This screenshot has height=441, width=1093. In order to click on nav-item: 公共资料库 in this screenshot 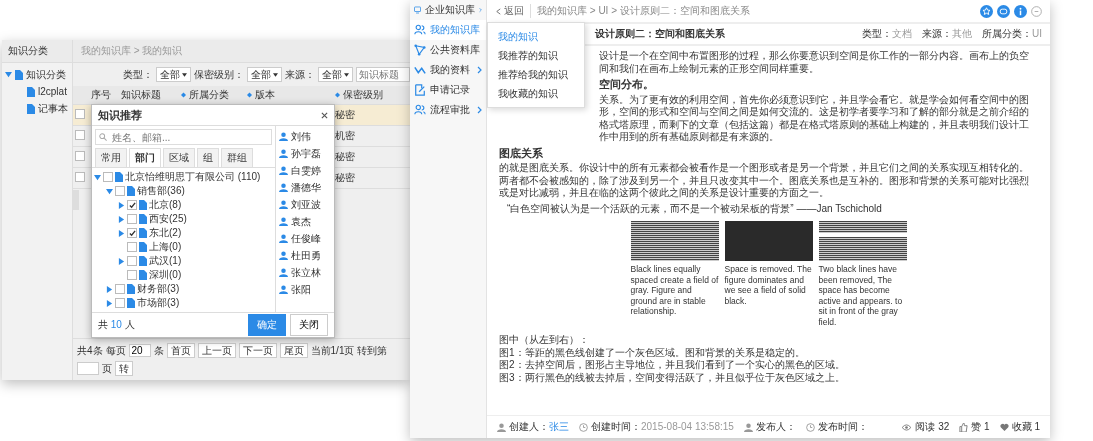, I will do `click(448, 50)`.